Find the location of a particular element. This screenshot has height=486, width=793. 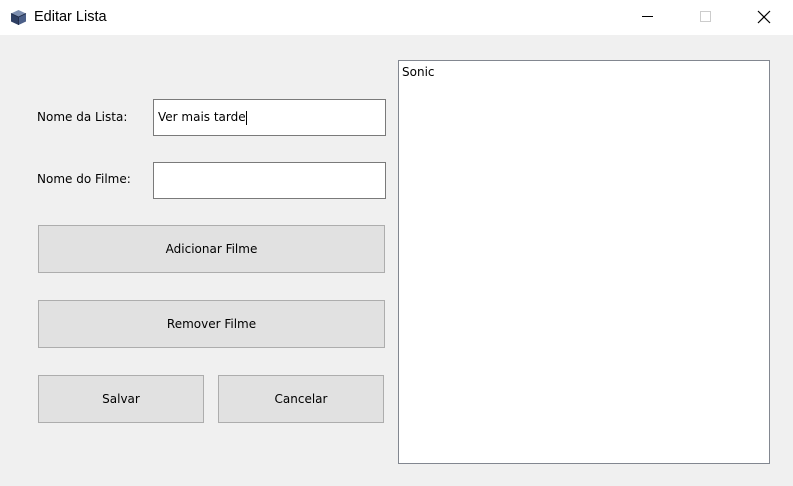

list-name-label: Nome da Lista: is located at coordinates (82, 117).